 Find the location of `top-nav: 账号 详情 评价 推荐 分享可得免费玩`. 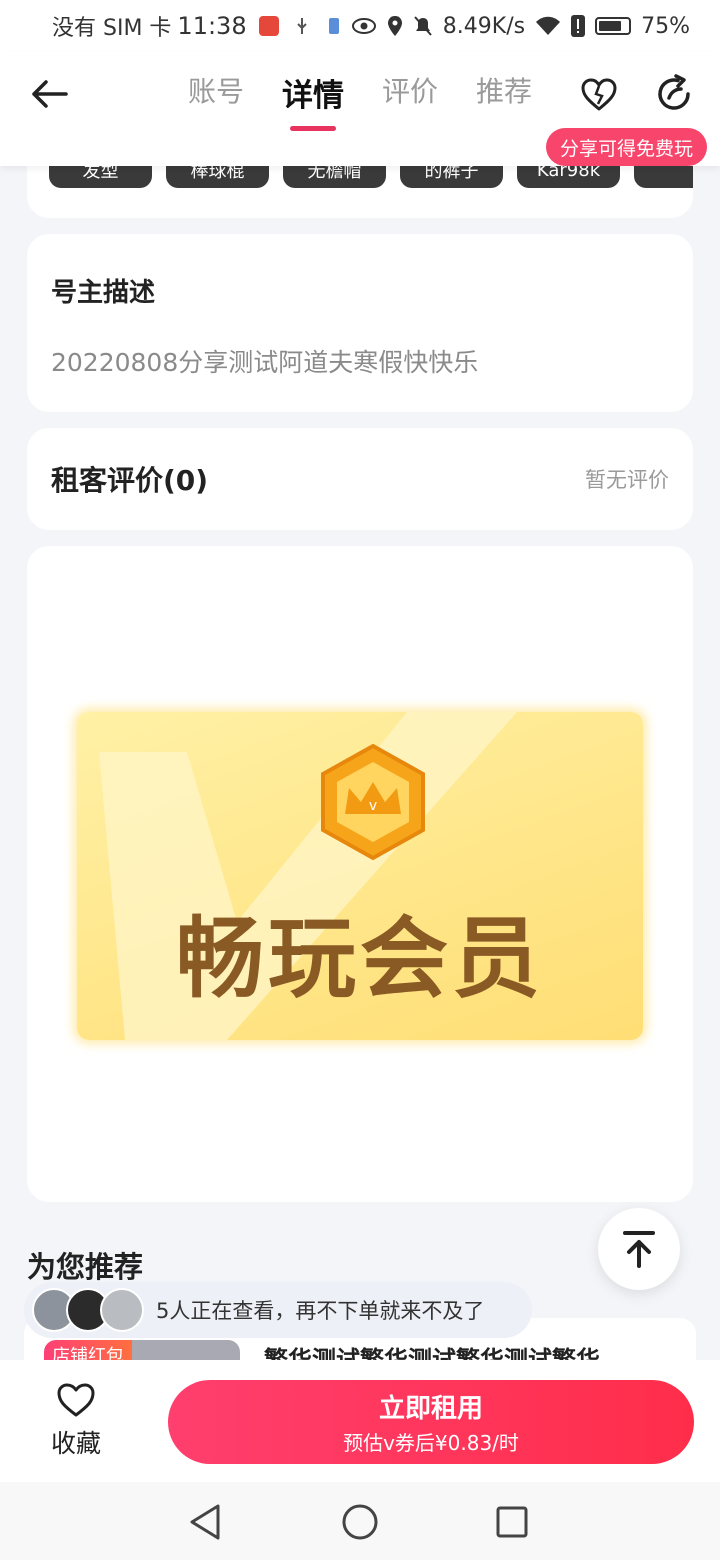

top-nav: 账号 详情 评价 推荐 分享可得免费玩 is located at coordinates (360, 109).